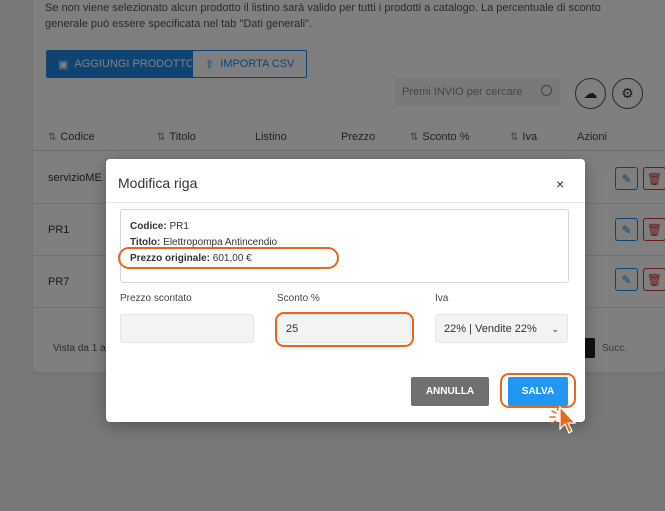 The width and height of the screenshot is (665, 511). I want to click on vat-selected-value: 22% | Vendite 22%, so click(490, 328).